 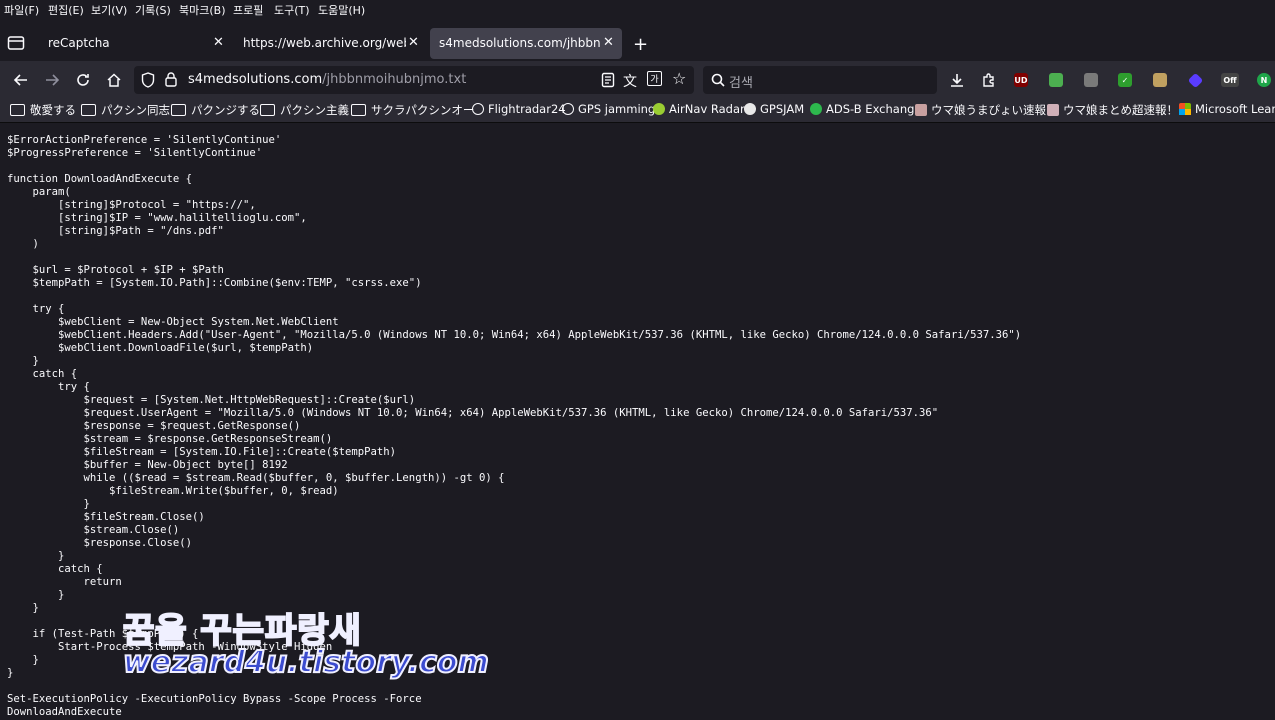 What do you see at coordinates (304, 110) in the screenshot?
I see `bookmark-folder: パクシン主義` at bounding box center [304, 110].